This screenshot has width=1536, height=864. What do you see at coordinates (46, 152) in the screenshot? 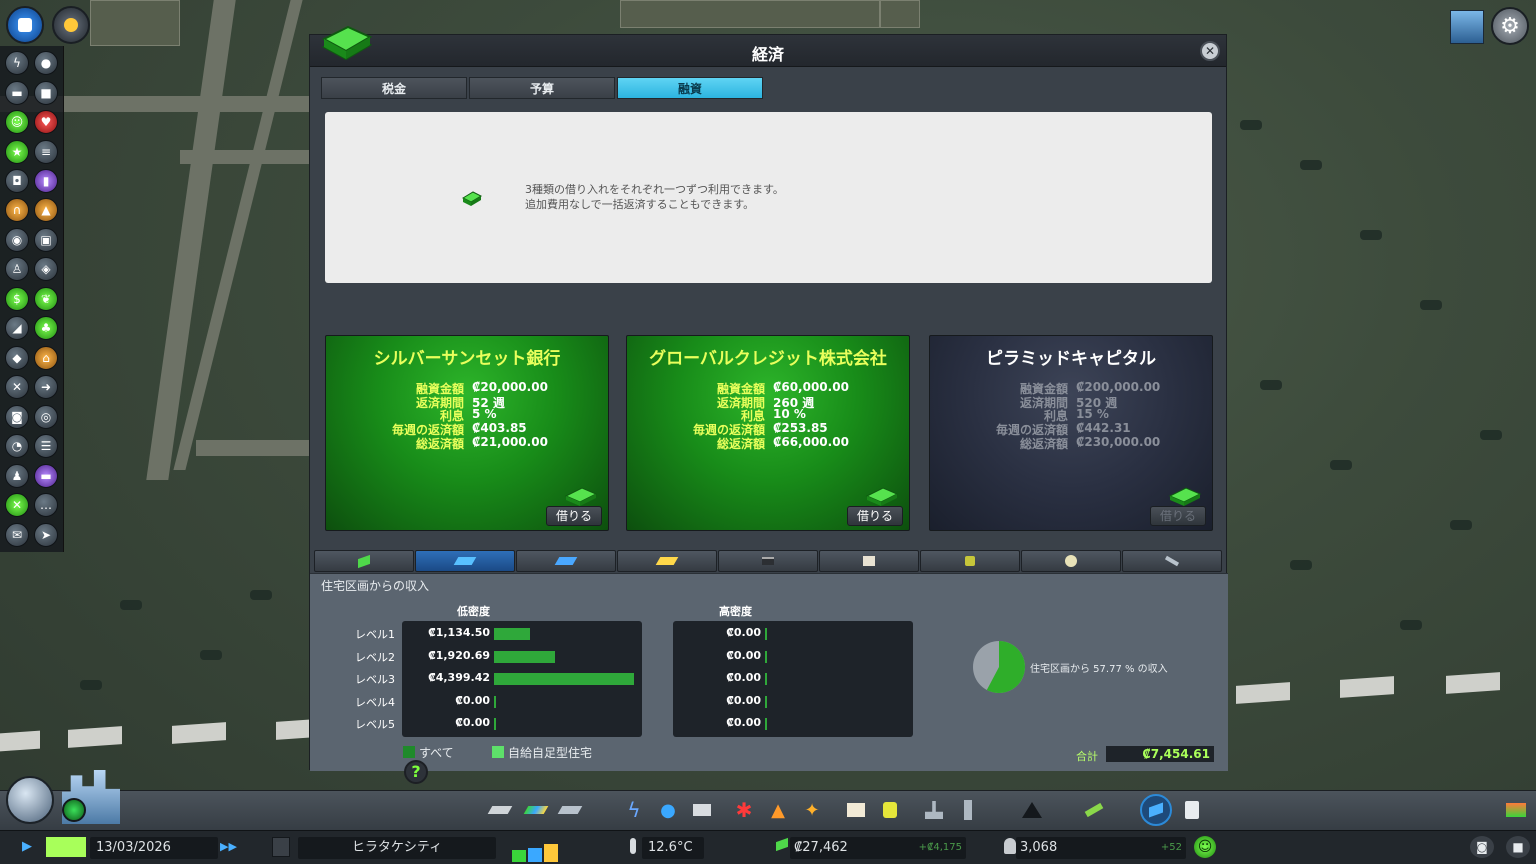
I see `wind-info-button: ≡` at bounding box center [46, 152].